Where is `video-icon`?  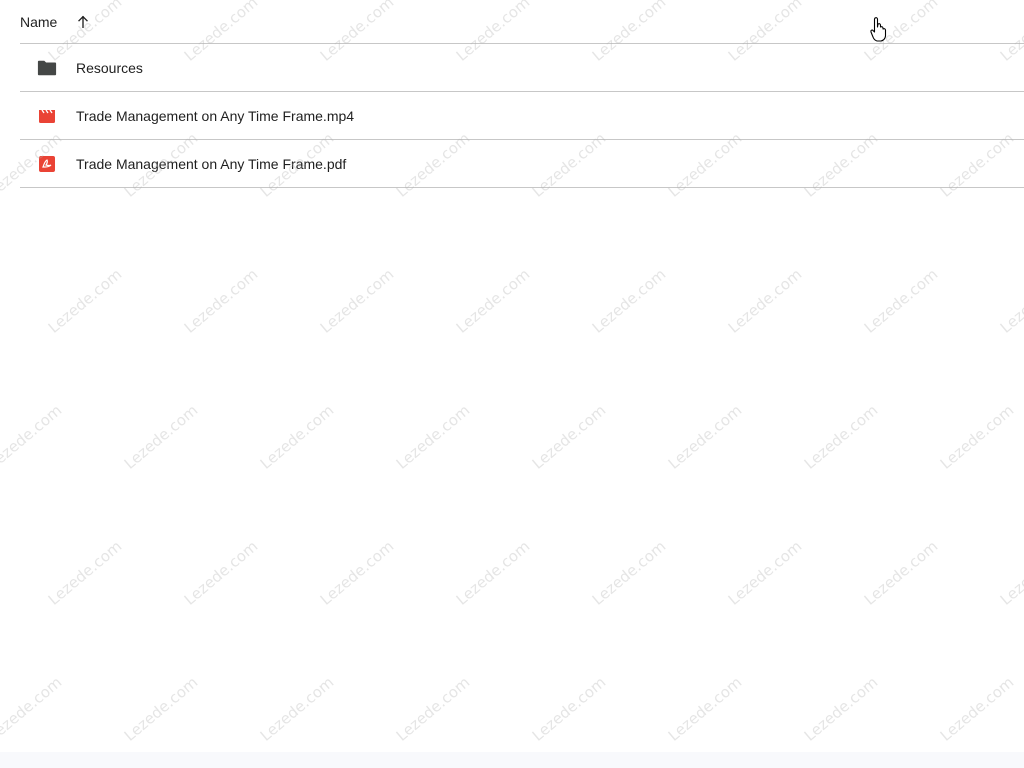
video-icon is located at coordinates (47, 116).